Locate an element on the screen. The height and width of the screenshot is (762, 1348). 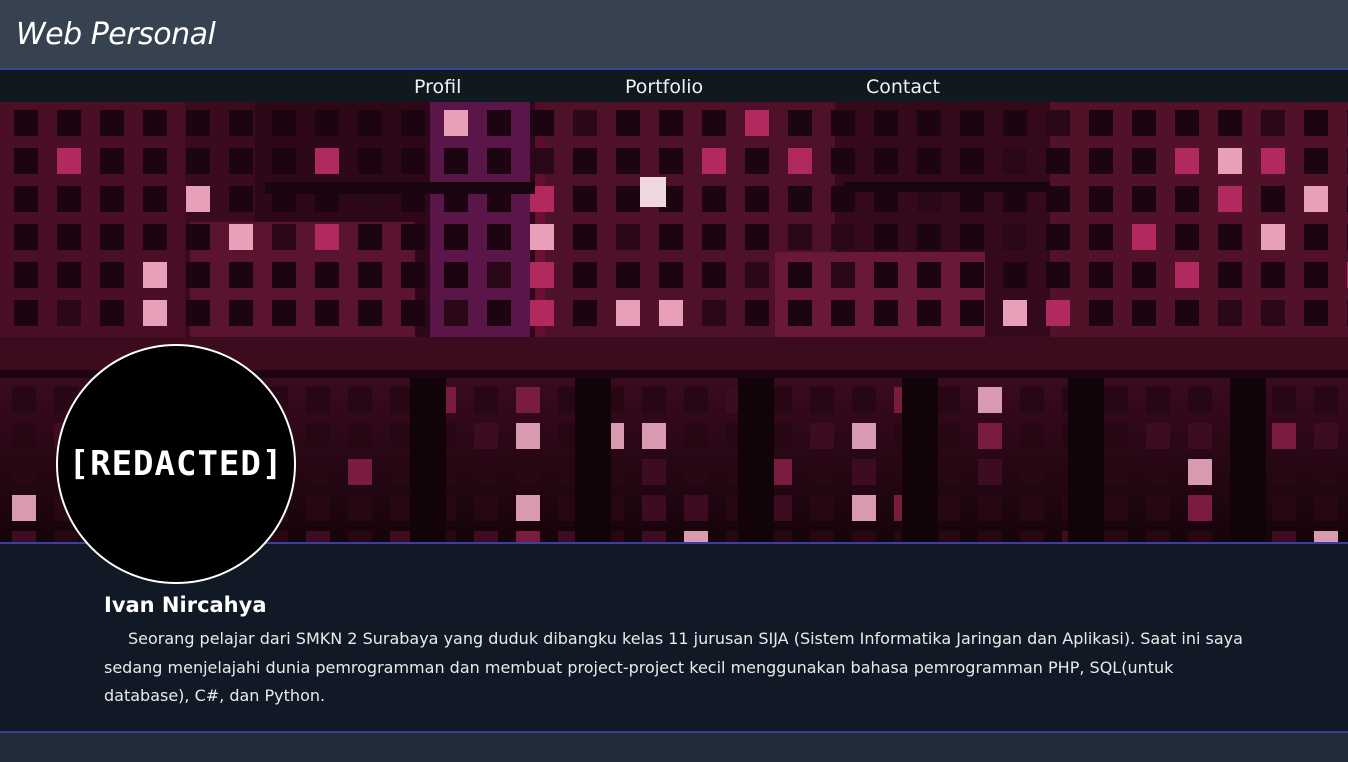
avatar: [REDACTED] is located at coordinates (176, 464).